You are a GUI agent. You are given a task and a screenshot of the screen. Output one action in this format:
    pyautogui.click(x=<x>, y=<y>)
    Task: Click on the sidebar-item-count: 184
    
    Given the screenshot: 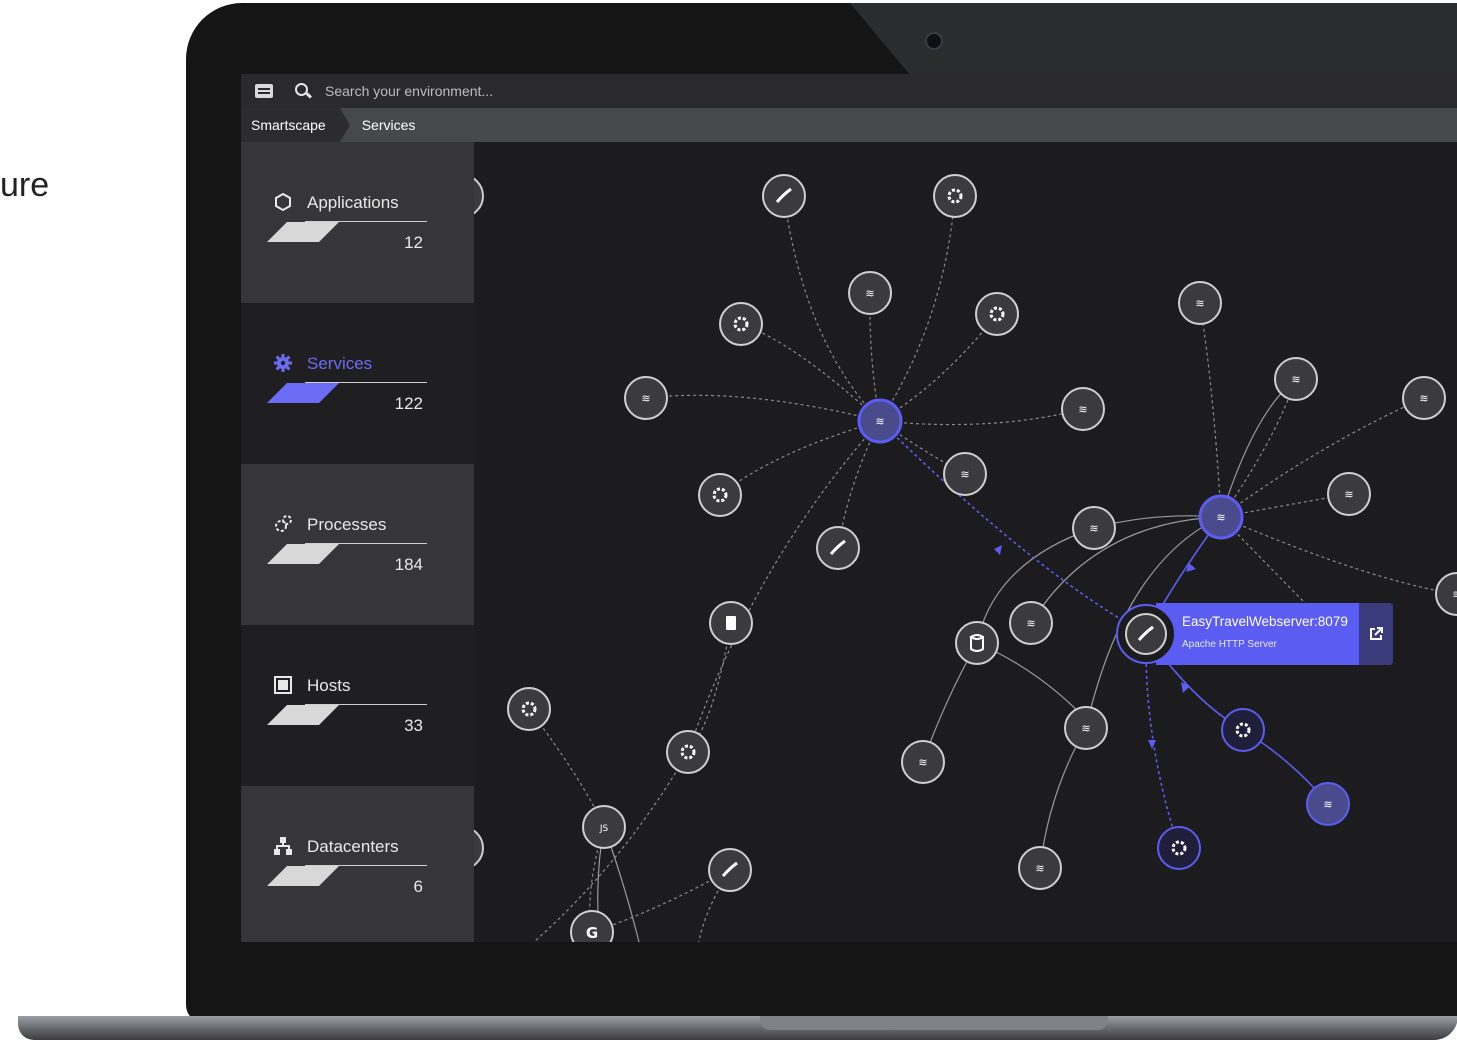 What is the action you would take?
    pyautogui.click(x=408, y=564)
    